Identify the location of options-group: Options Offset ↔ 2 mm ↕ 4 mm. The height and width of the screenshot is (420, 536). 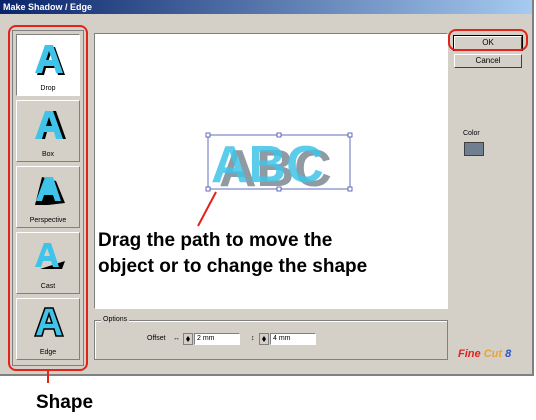
(271, 338).